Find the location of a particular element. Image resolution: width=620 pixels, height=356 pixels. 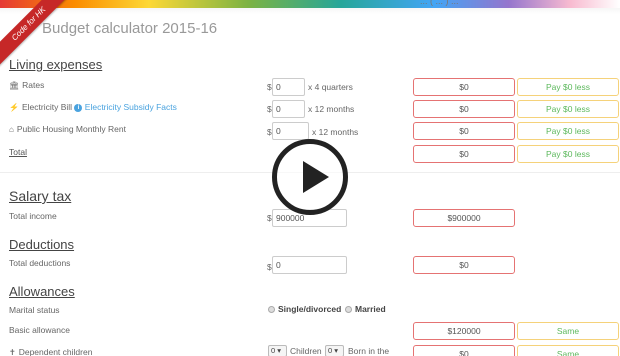

deductions-heading: Deductions is located at coordinates (42, 244).